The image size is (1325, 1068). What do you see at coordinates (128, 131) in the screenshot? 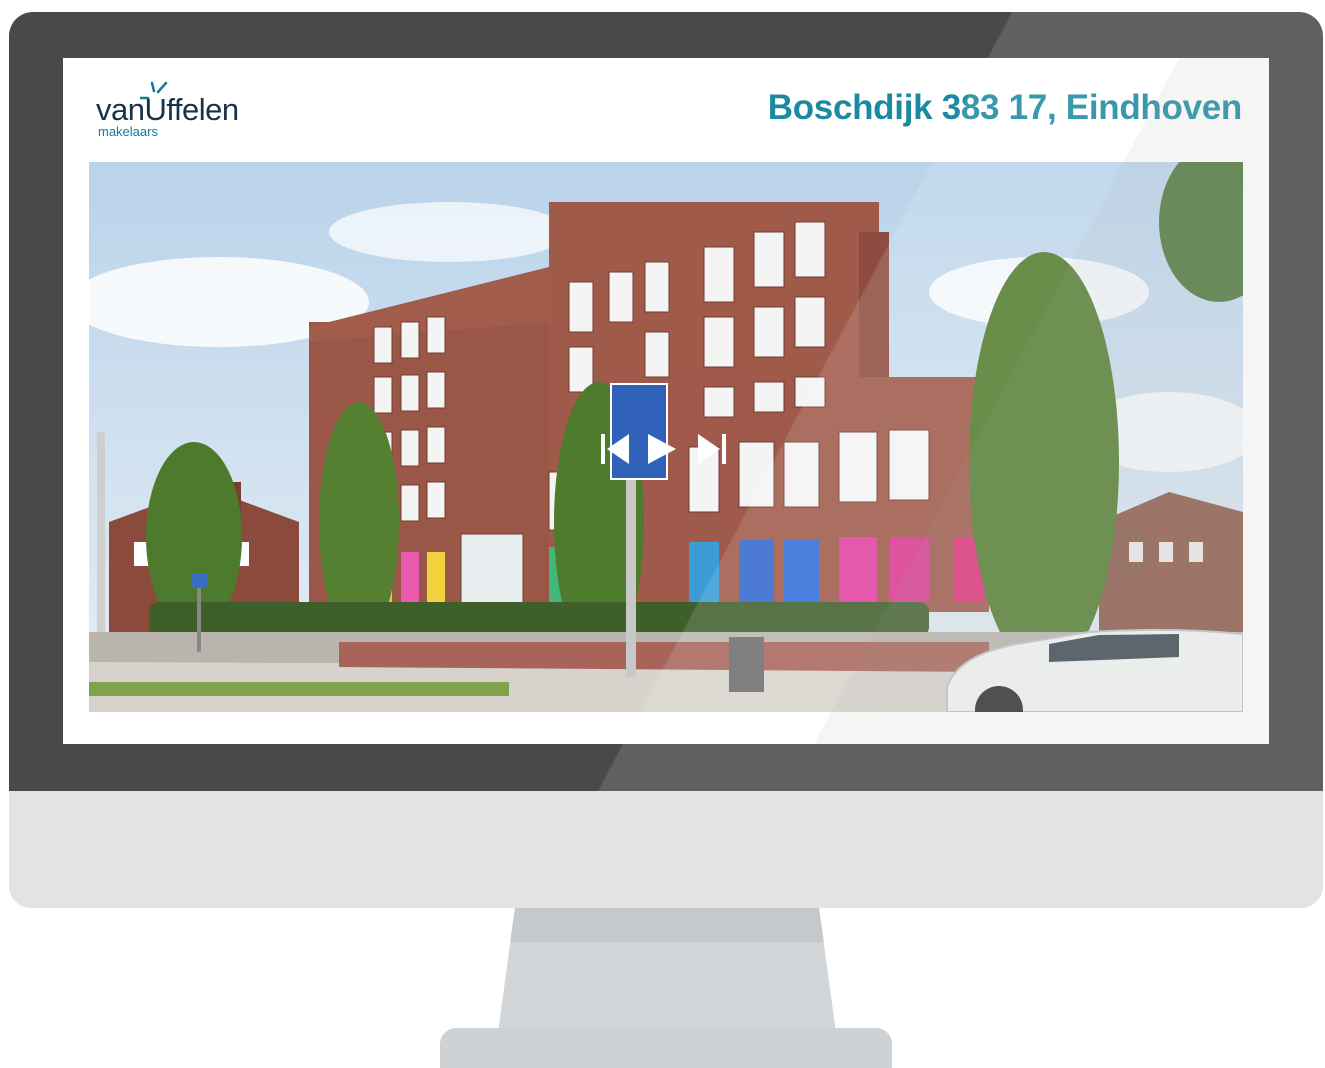
I see `logo-subtitle: makelaars` at bounding box center [128, 131].